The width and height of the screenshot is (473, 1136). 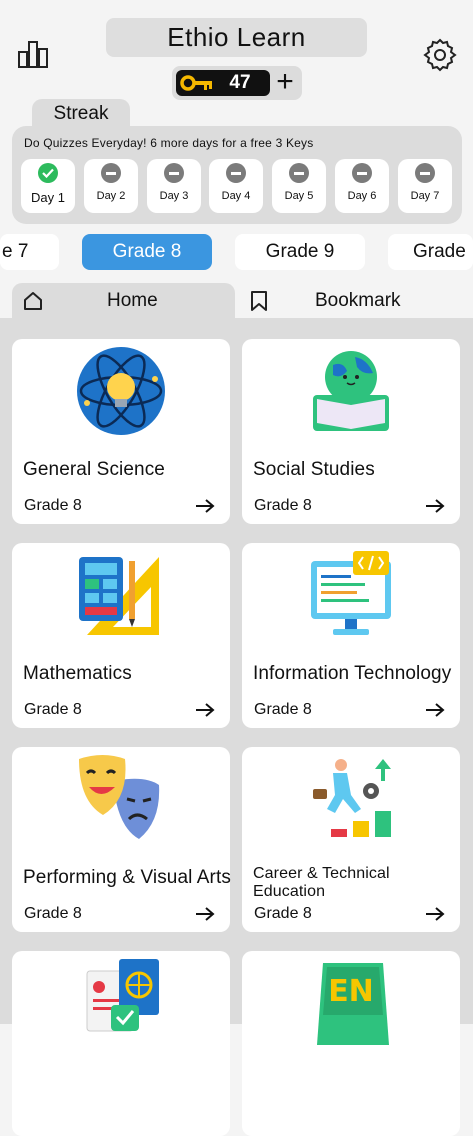 What do you see at coordinates (33, 54) in the screenshot?
I see `stats-icon` at bounding box center [33, 54].